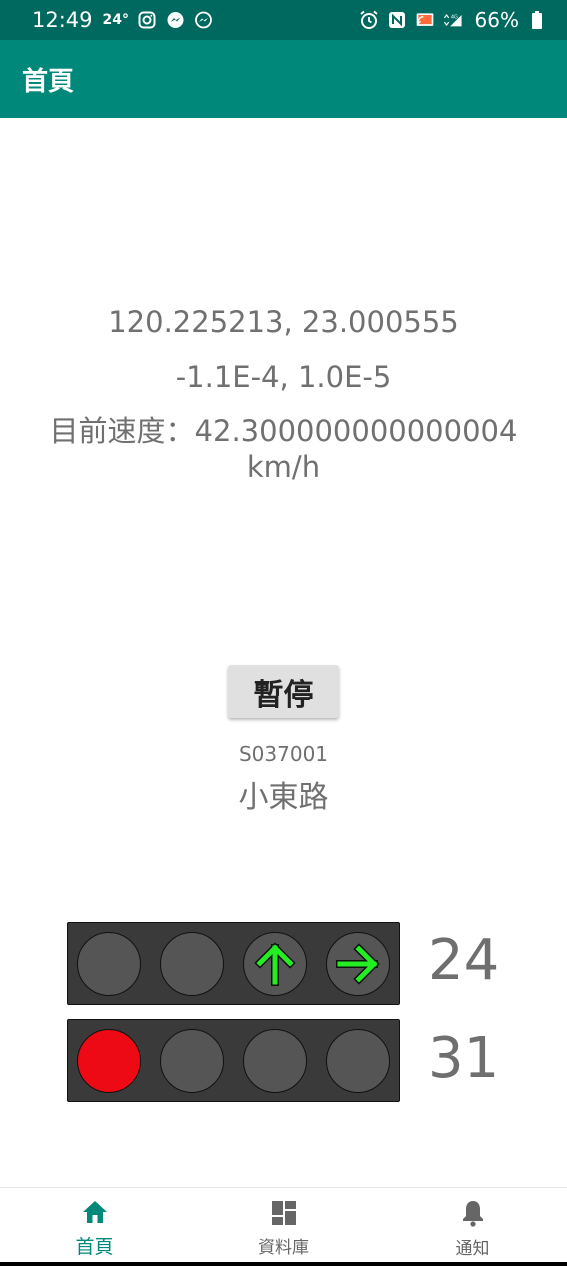 The width and height of the screenshot is (567, 1266). Describe the element at coordinates (397, 20) in the screenshot. I see `nfc-icon` at that location.